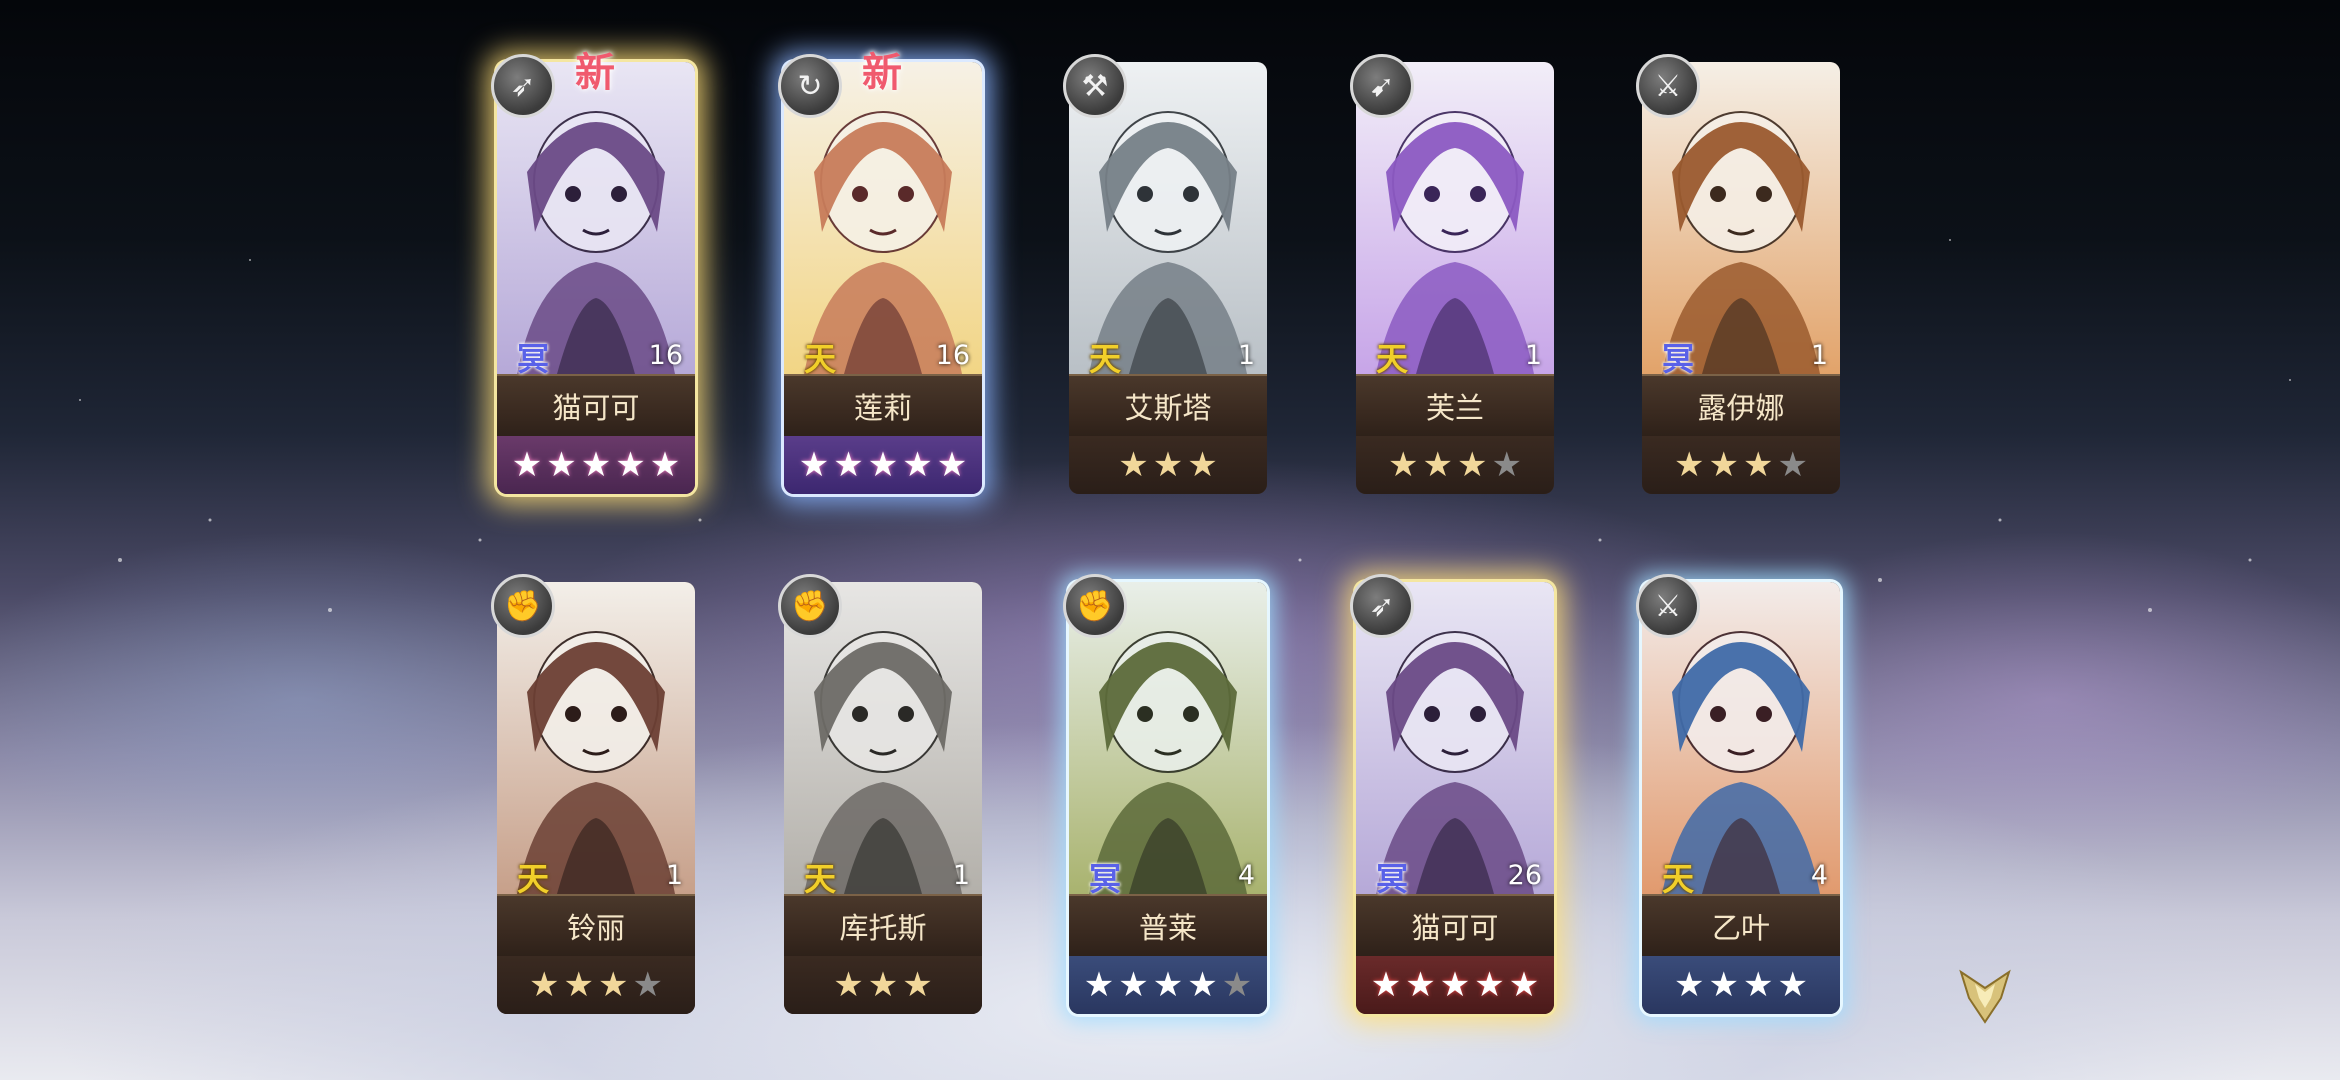 Image resolution: width=2340 pixels, height=1080 pixels. What do you see at coordinates (1382, 86) in the screenshot?
I see `spear-icon: ➹` at bounding box center [1382, 86].